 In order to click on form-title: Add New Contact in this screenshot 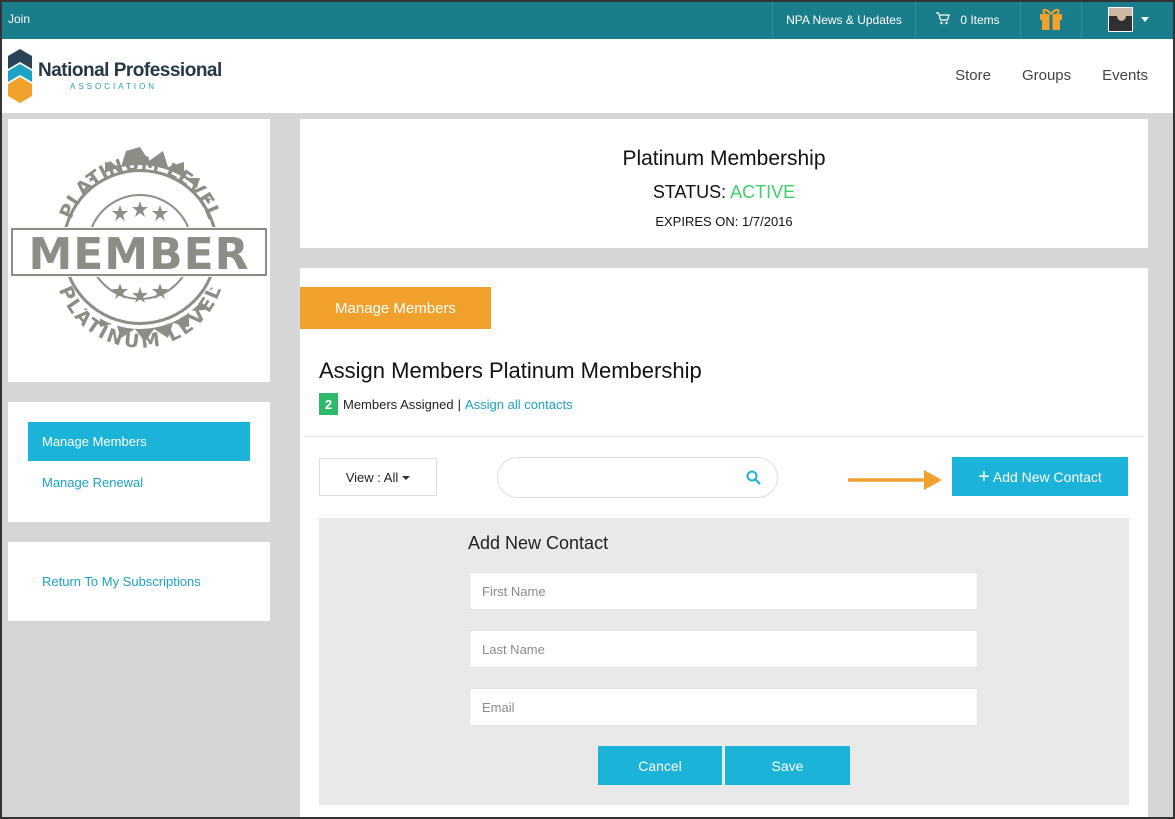, I will do `click(538, 543)`.